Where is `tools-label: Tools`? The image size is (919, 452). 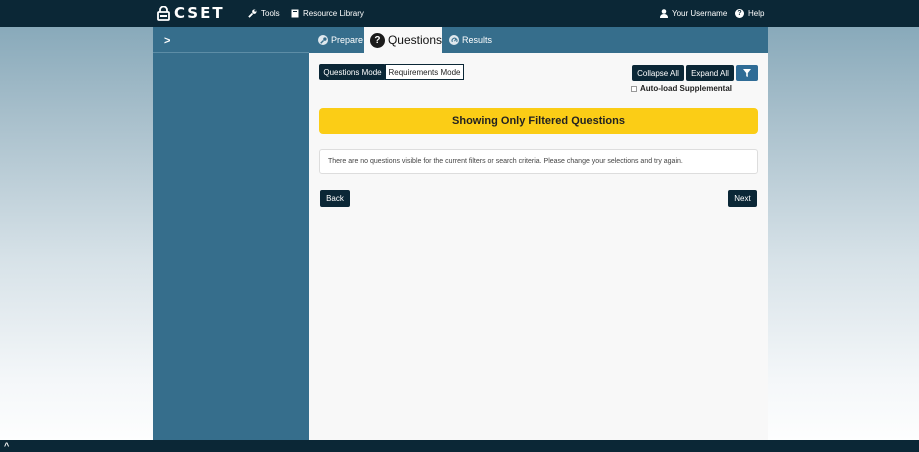
tools-label: Tools is located at coordinates (270, 13).